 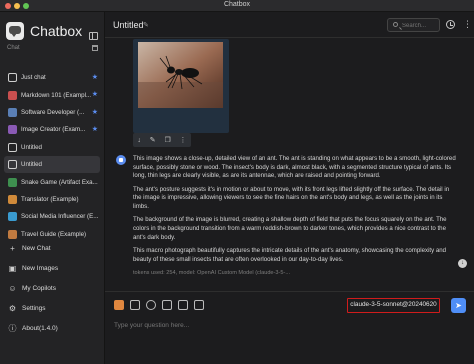 I want to click on conversation-title: Untitled, so click(x=128, y=25).